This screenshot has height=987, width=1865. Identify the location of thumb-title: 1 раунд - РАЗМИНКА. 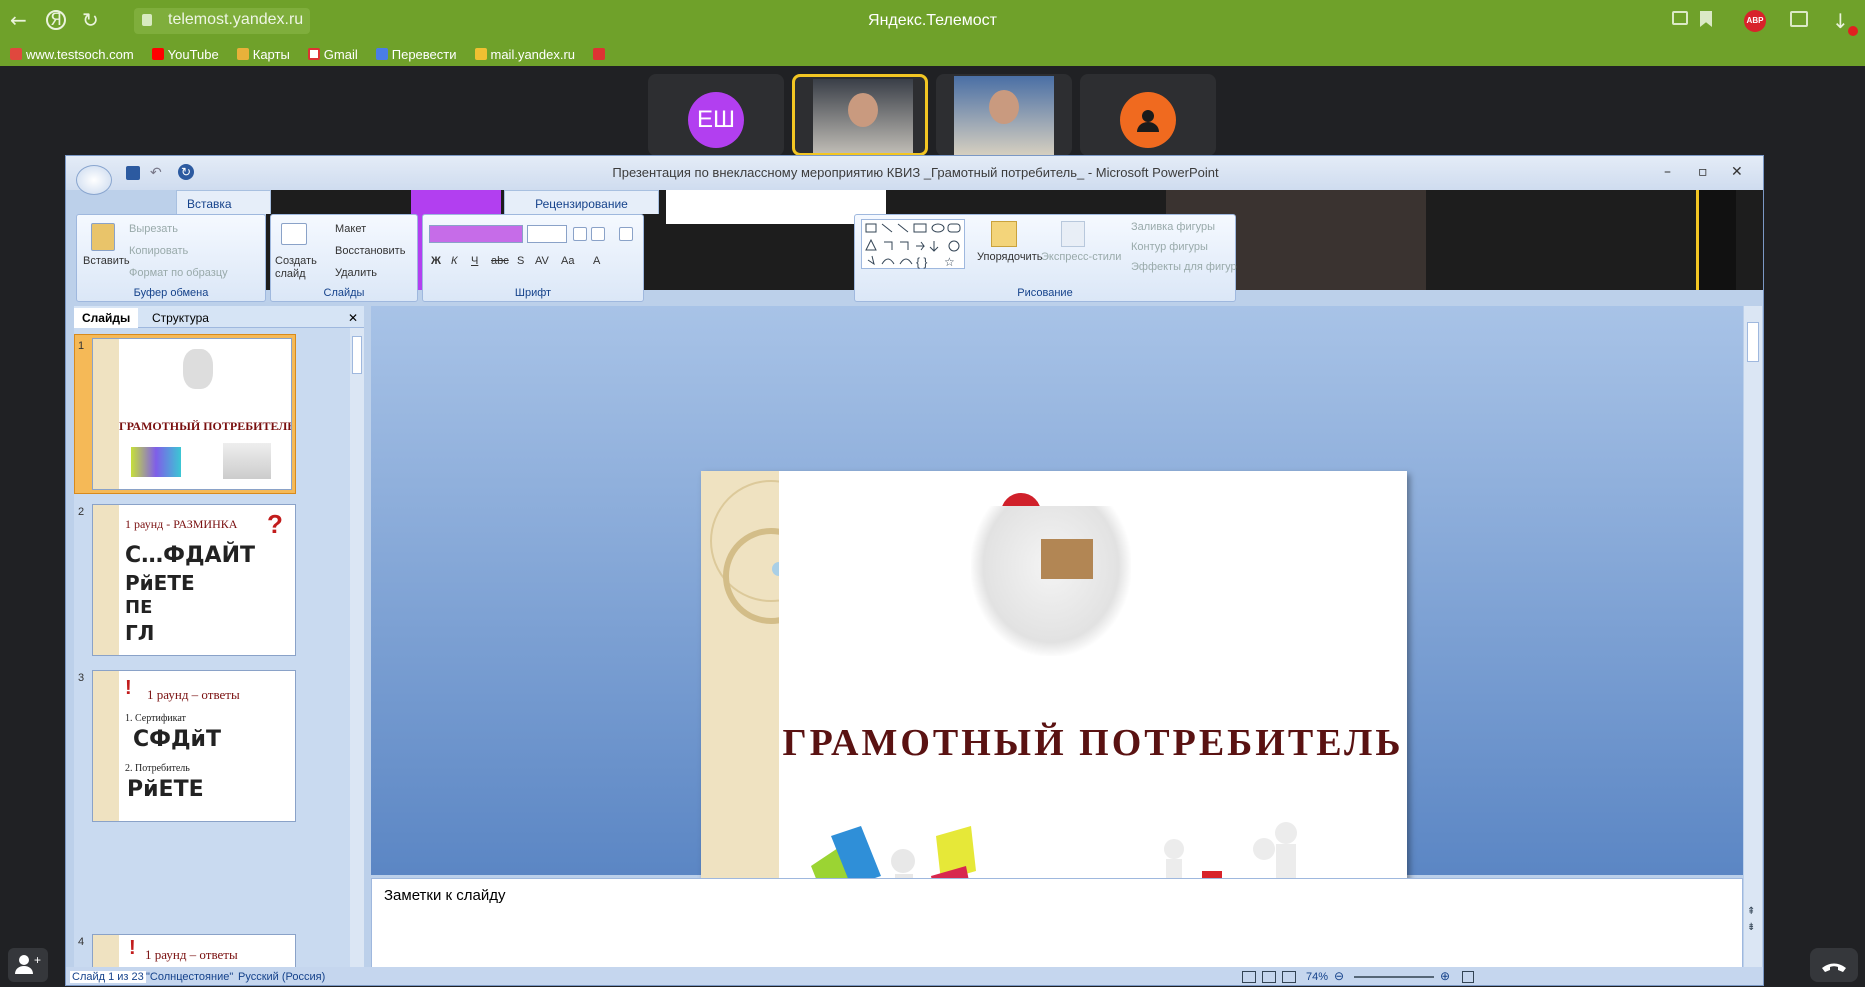
(181, 524).